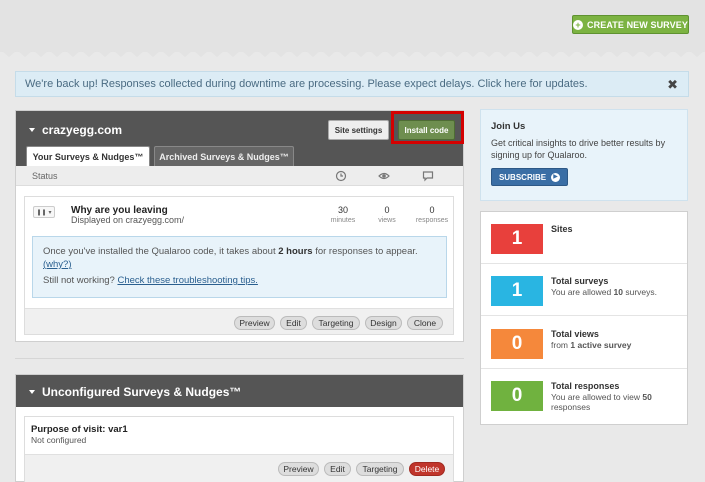 The height and width of the screenshot is (482, 705). I want to click on speech-bubble-icon, so click(428, 176).